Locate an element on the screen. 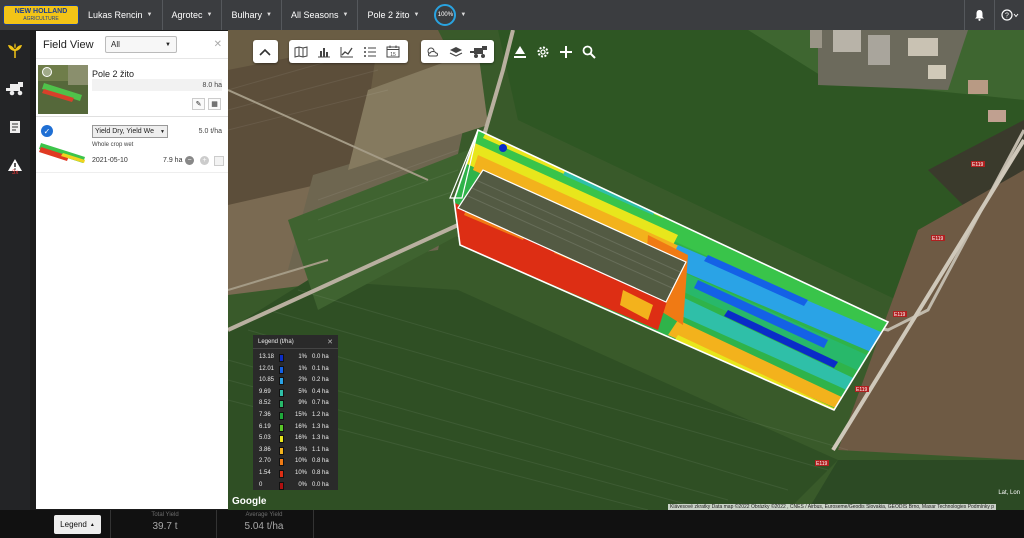 The image size is (1024, 538). help-icon: ? is located at coordinates (1009, 15).